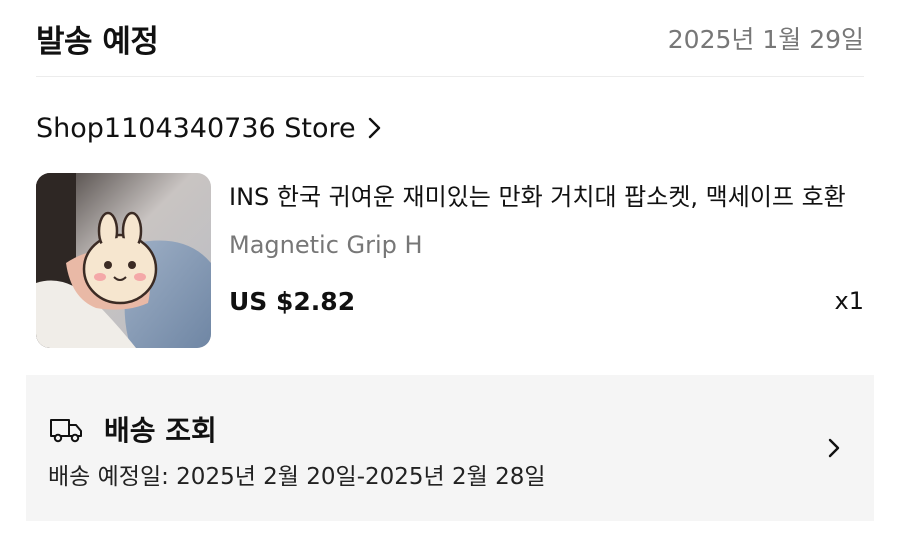 The image size is (900, 548). I want to click on order-date: 2025년 1월 29일, so click(765, 39).